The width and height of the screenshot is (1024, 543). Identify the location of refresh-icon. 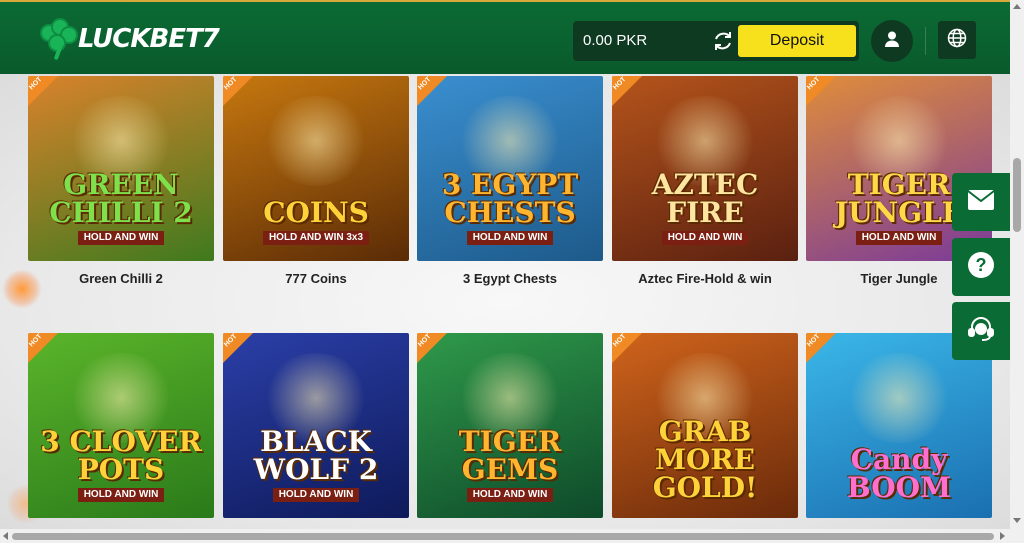
(723, 41).